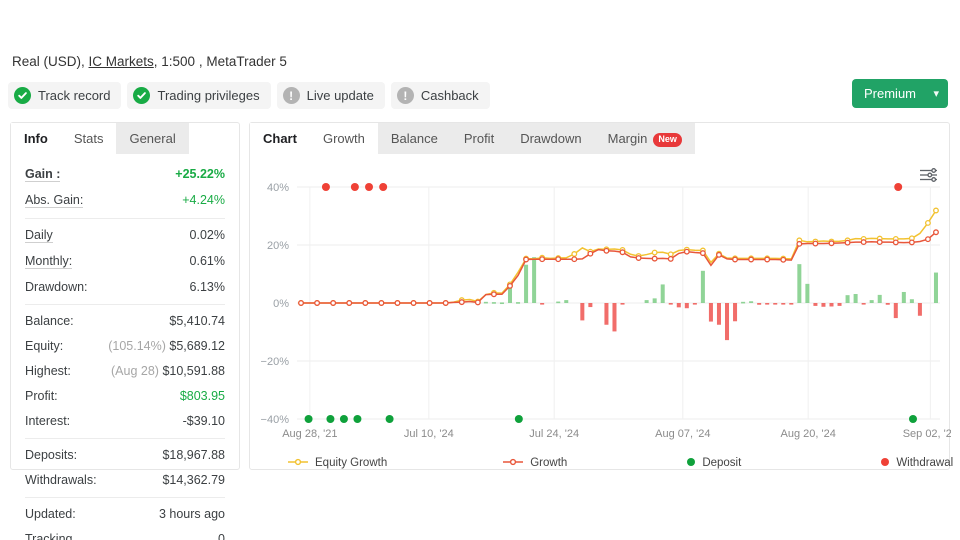  Describe the element at coordinates (125, 320) in the screenshot. I see `info-row: Balance: $5,410.74` at that location.